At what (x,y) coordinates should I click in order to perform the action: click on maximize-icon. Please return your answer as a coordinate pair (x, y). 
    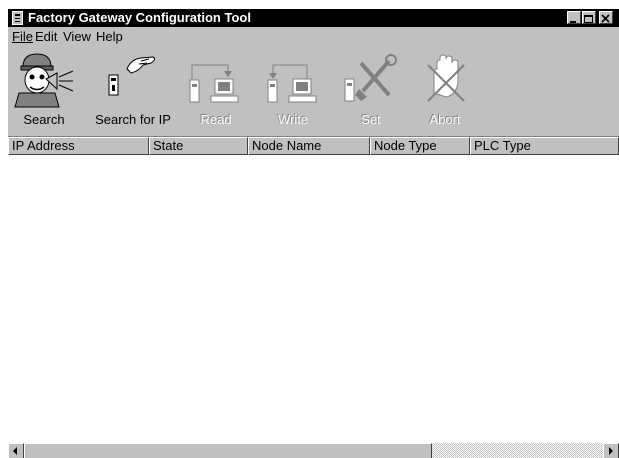
    Looking at the image, I should click on (588, 19).